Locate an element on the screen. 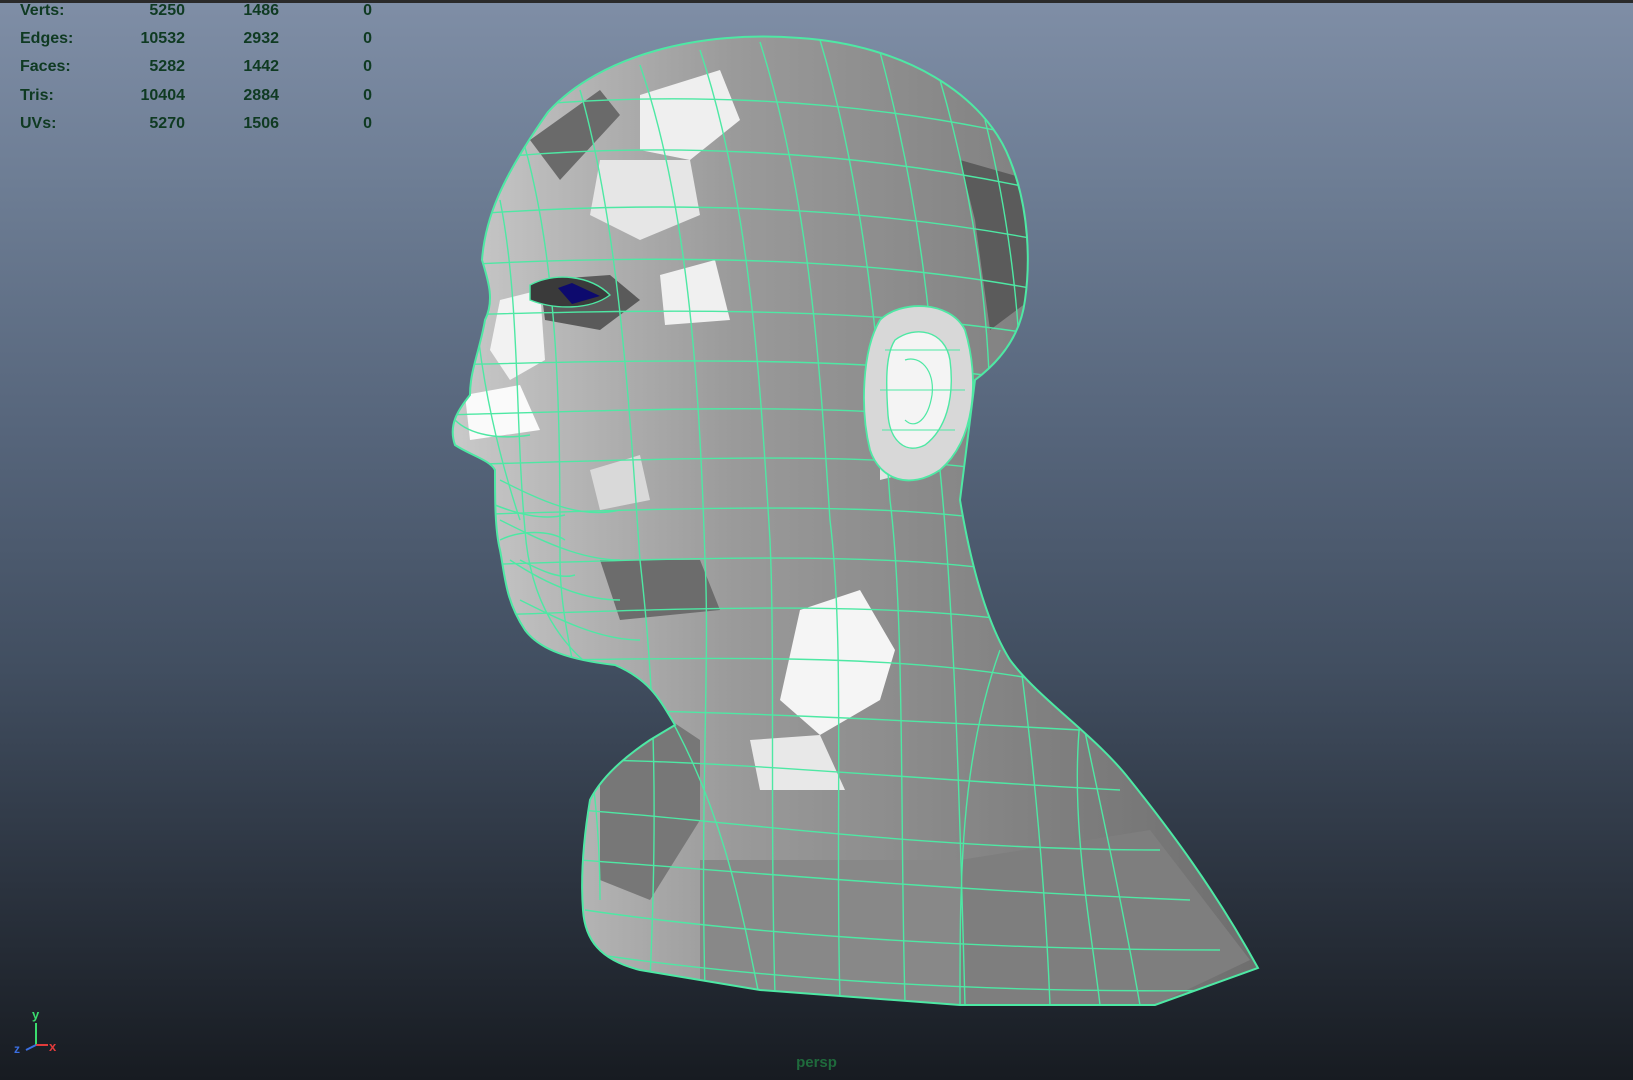 The width and height of the screenshot is (1633, 1080). camera-name-label: persp is located at coordinates (816, 1062).